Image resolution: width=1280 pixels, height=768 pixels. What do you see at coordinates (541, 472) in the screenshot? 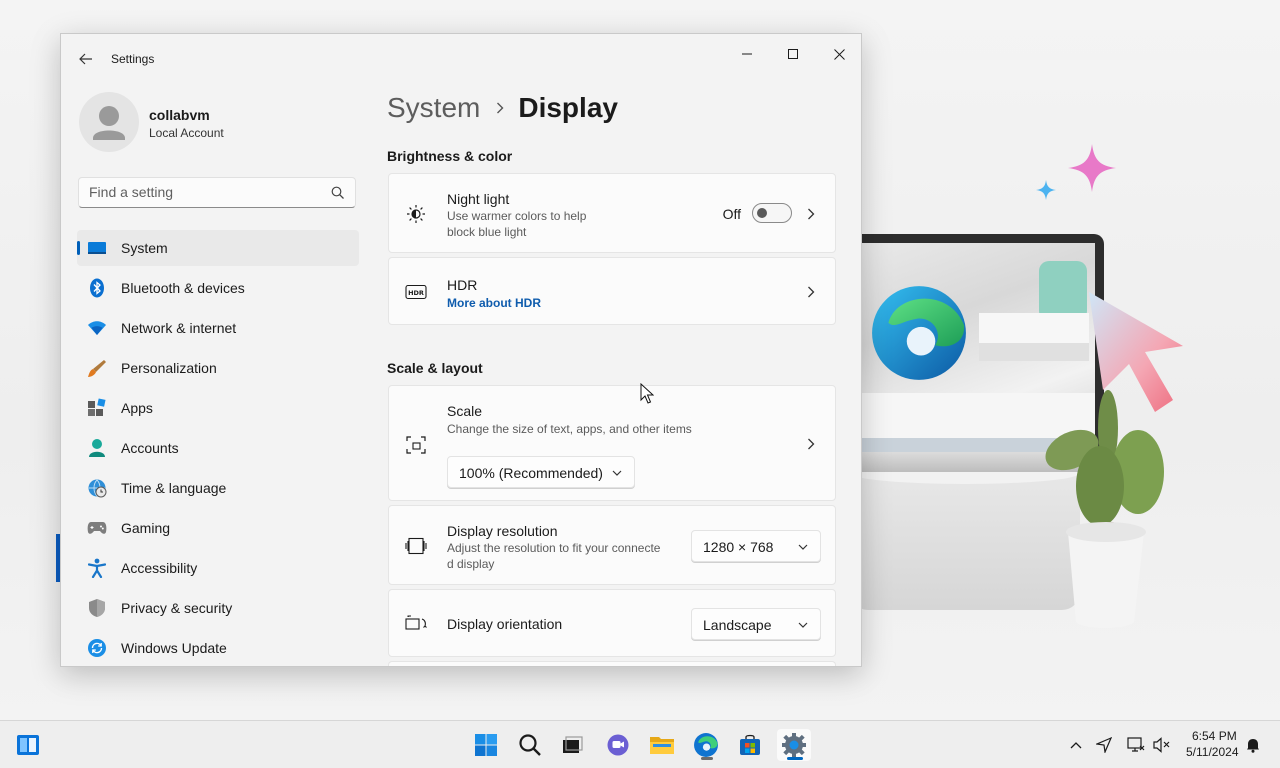
I see `scale-dropdown: 100% (Recommended)` at bounding box center [541, 472].